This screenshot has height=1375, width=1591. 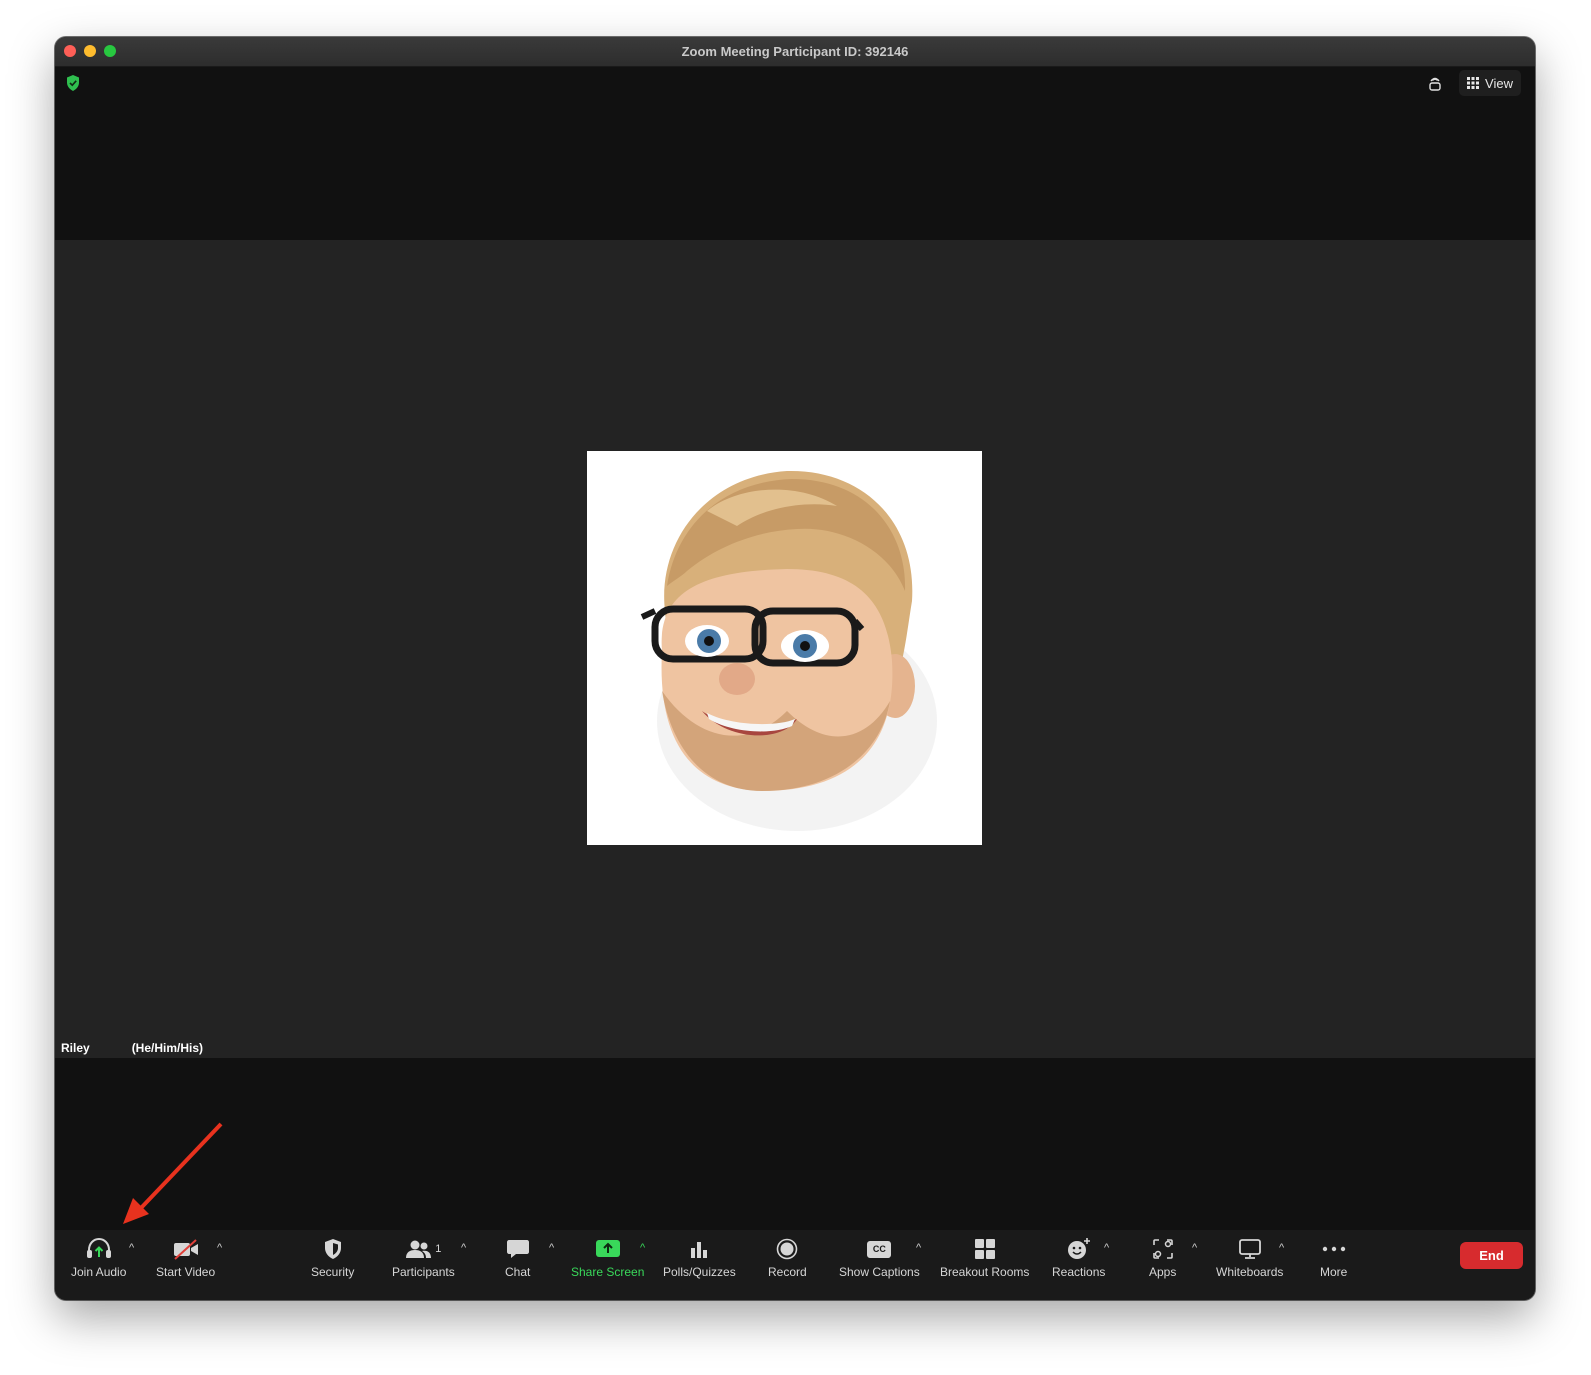 What do you see at coordinates (1249, 1260) in the screenshot?
I see `whiteboards-button: Whiteboards` at bounding box center [1249, 1260].